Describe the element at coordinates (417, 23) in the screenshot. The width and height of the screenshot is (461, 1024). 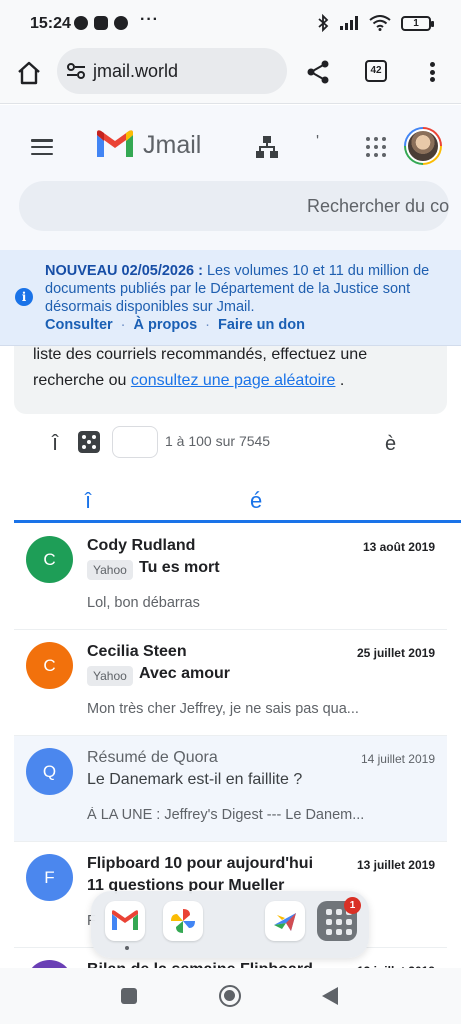
I see `battery-icon: 1` at that location.